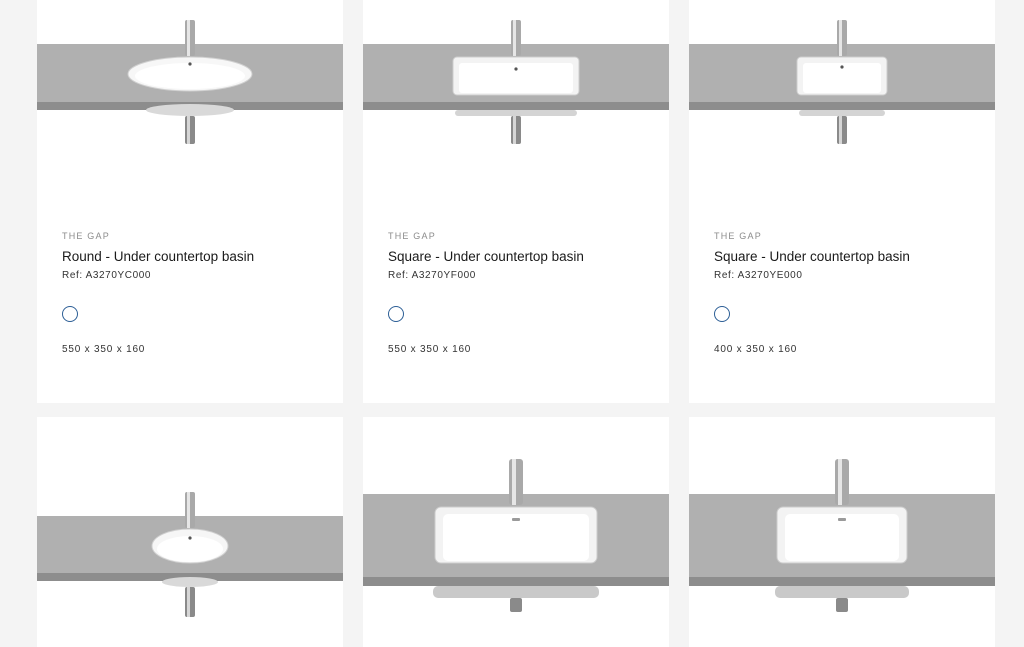 The image size is (1024, 647). Describe the element at coordinates (107, 275) in the screenshot. I see `product-ref: Ref: A3270YC000` at that location.